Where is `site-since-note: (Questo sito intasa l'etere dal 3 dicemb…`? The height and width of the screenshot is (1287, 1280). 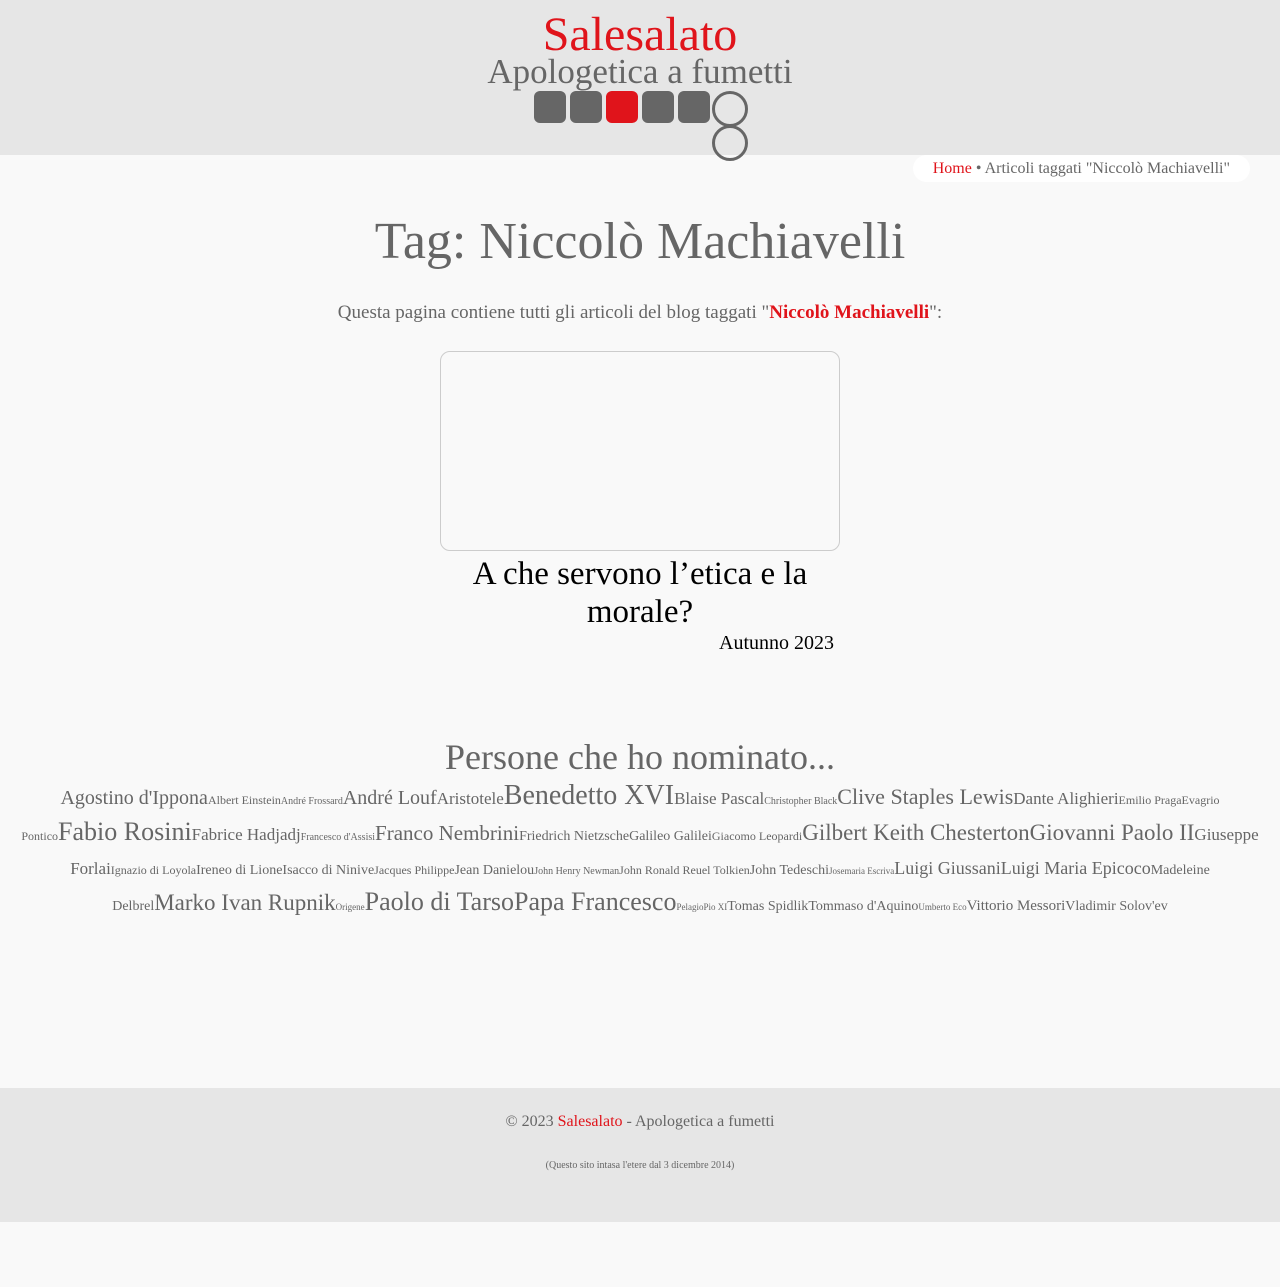
site-since-note: (Questo sito intasa l'etere dal 3 dicemb… is located at coordinates (640, 1165).